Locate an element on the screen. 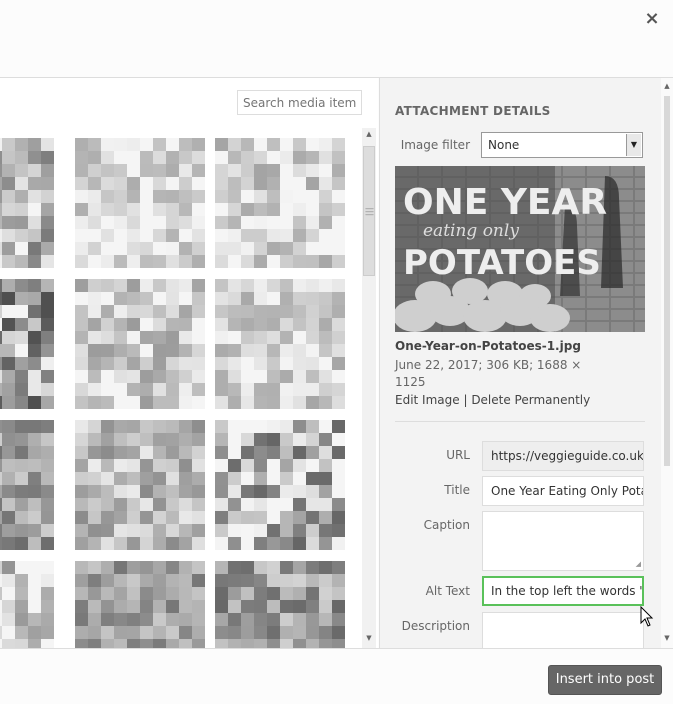 Image resolution: width=673 pixels, height=704 pixels. insert-into-post-button: Insert into post is located at coordinates (605, 680).